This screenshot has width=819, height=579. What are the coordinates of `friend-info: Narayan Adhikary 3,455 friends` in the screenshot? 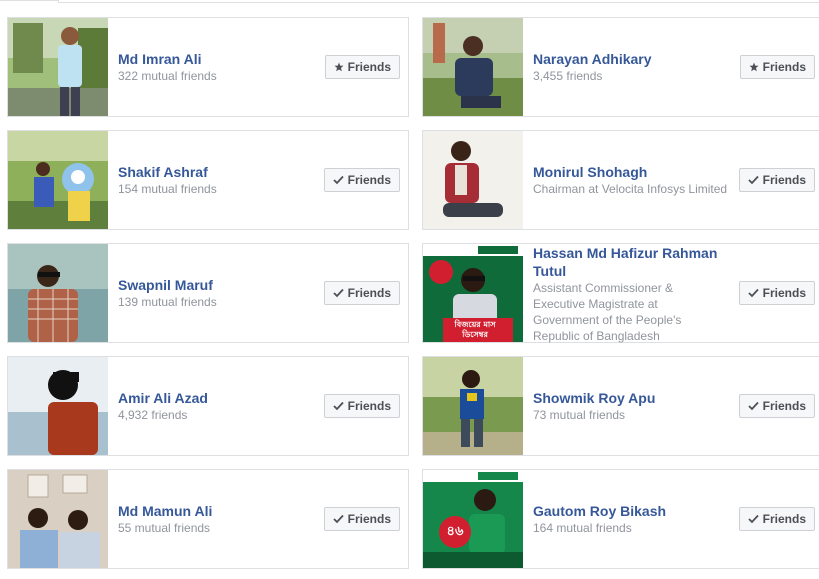 It's located at (633, 67).